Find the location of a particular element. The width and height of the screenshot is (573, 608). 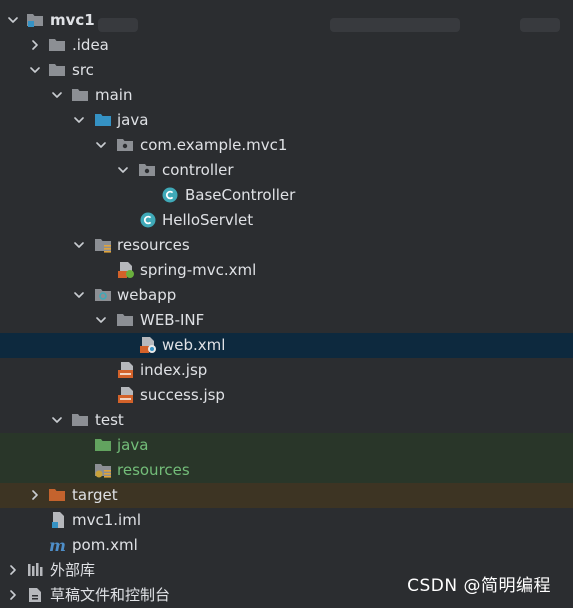

tree-row-web-xml: web.xml is located at coordinates (286, 345).